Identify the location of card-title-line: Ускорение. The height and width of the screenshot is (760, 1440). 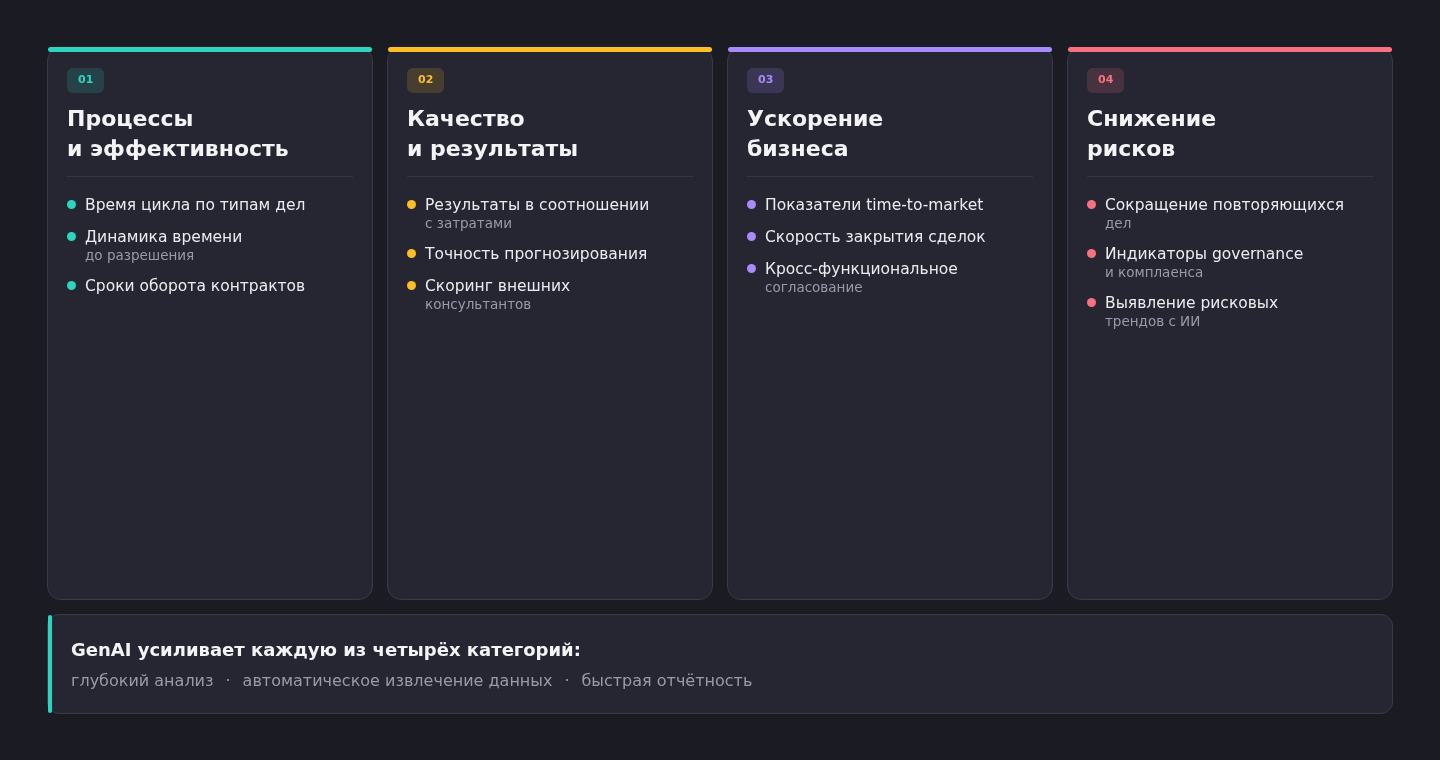
(816, 118).